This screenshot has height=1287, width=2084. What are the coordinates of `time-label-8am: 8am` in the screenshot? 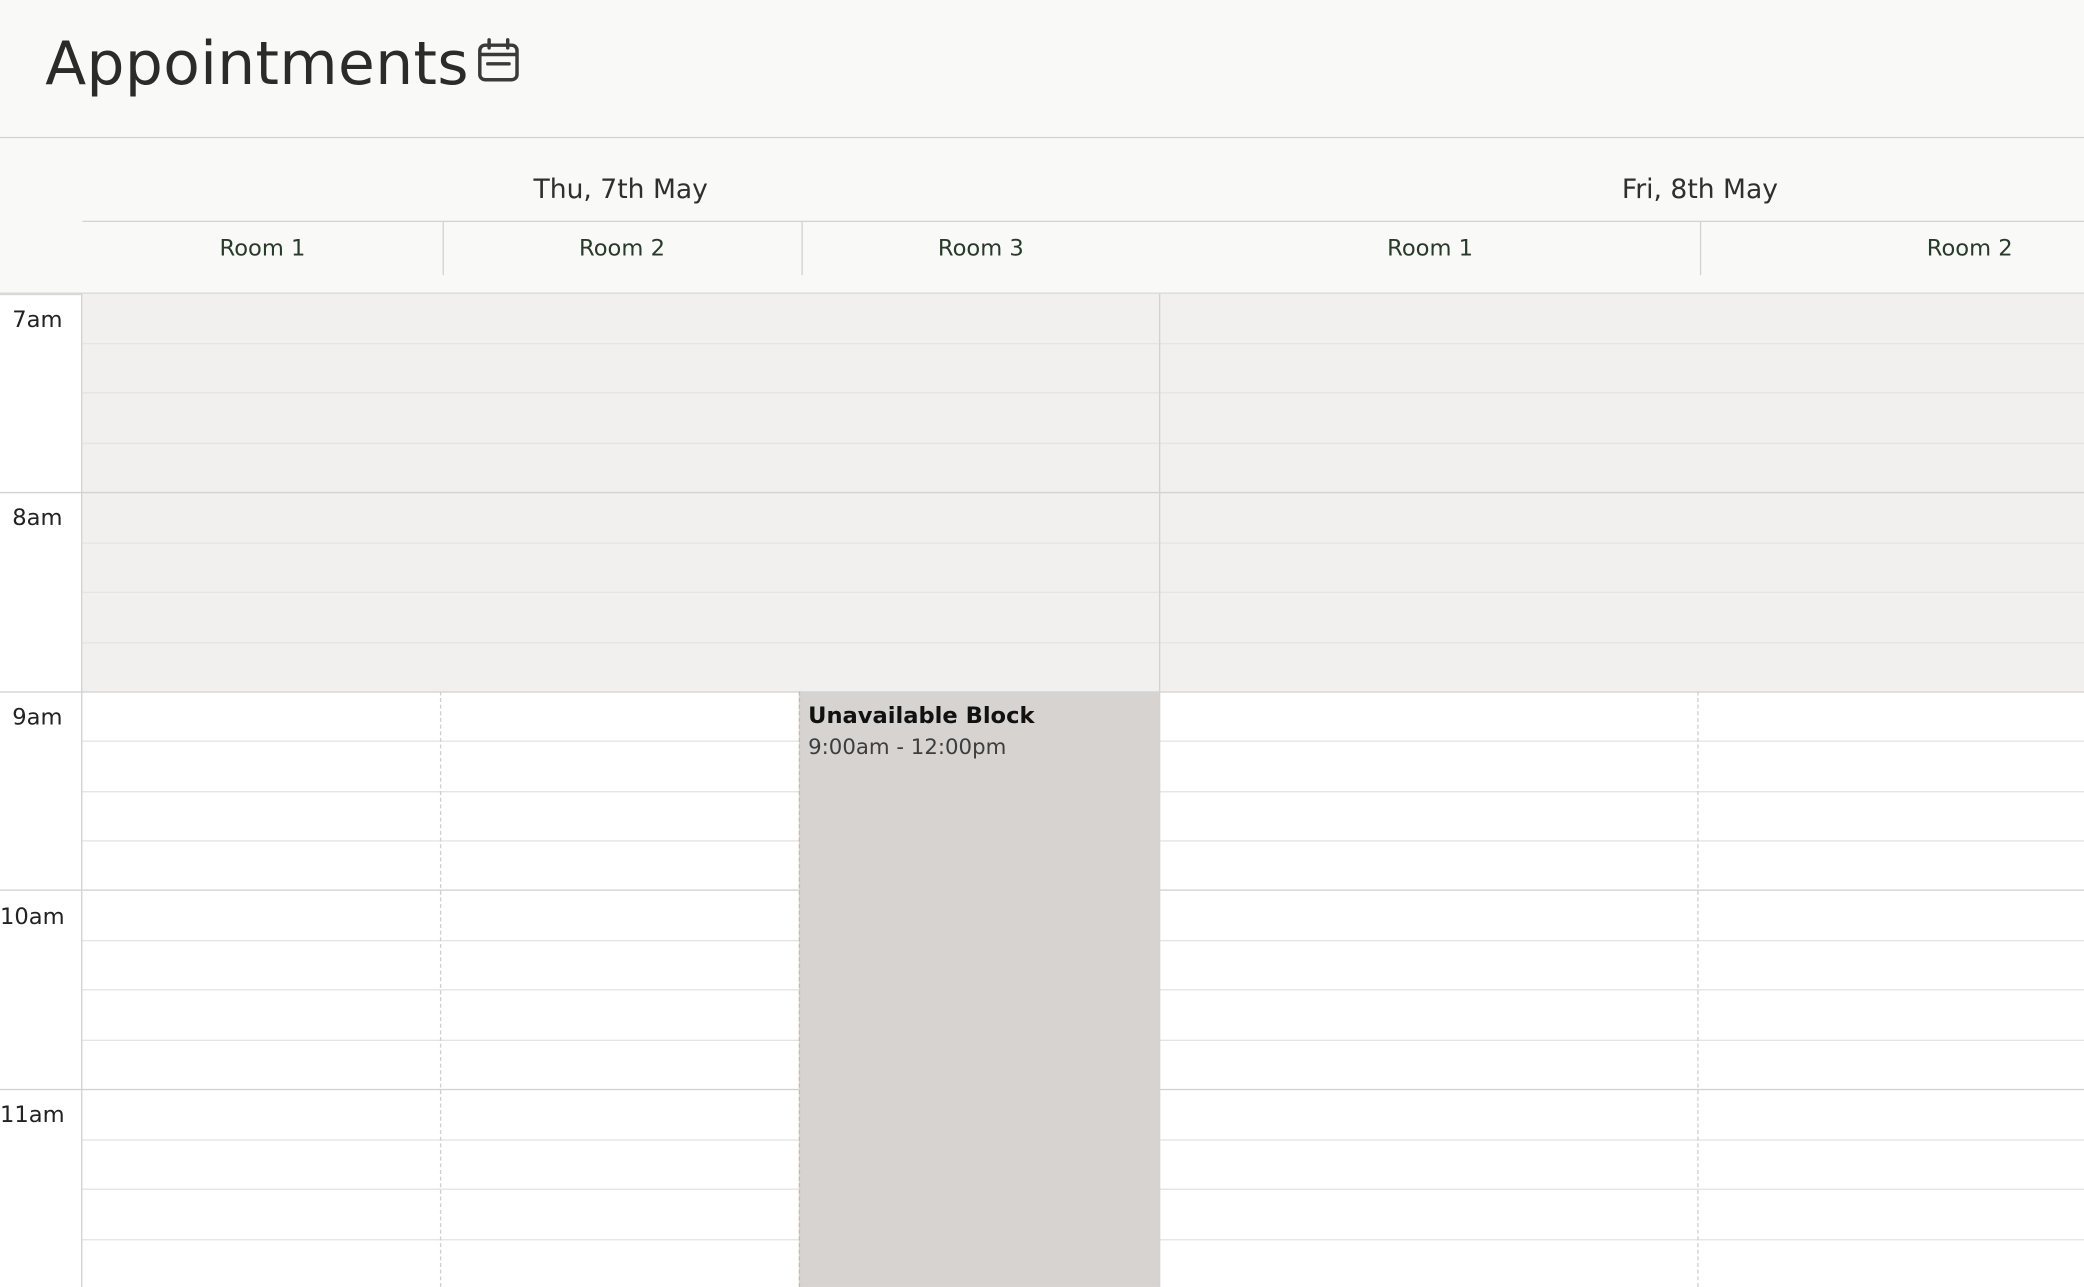 It's located at (37, 518).